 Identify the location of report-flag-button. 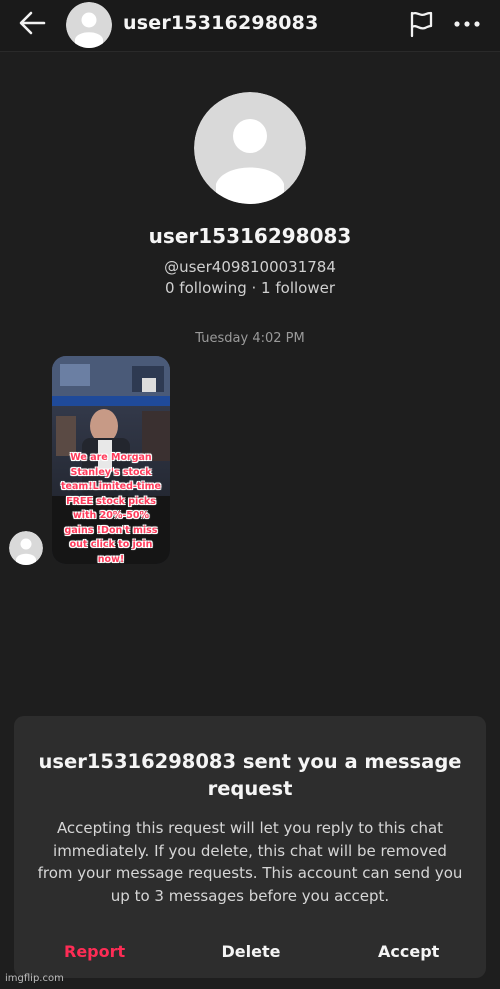
(421, 24).